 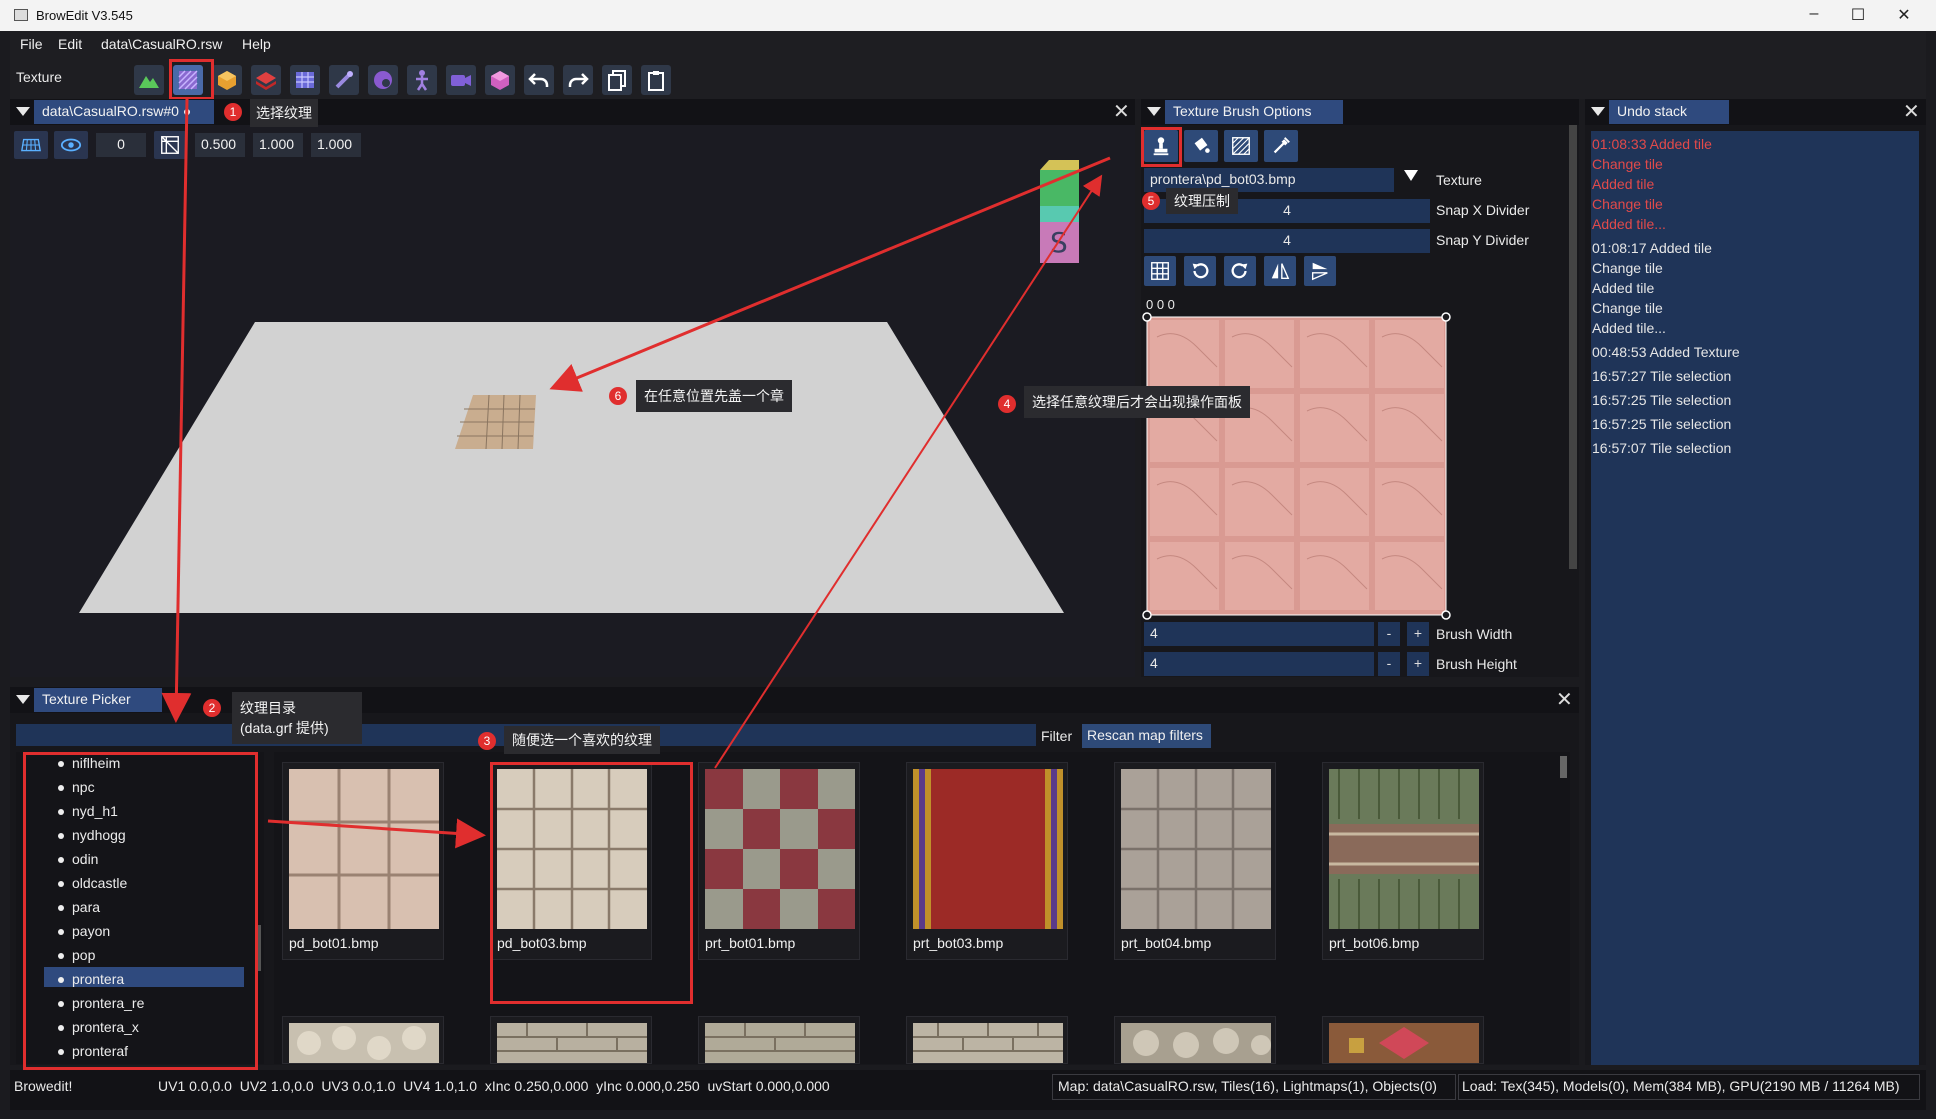 I want to click on menu-edit: Edit, so click(x=70, y=44).